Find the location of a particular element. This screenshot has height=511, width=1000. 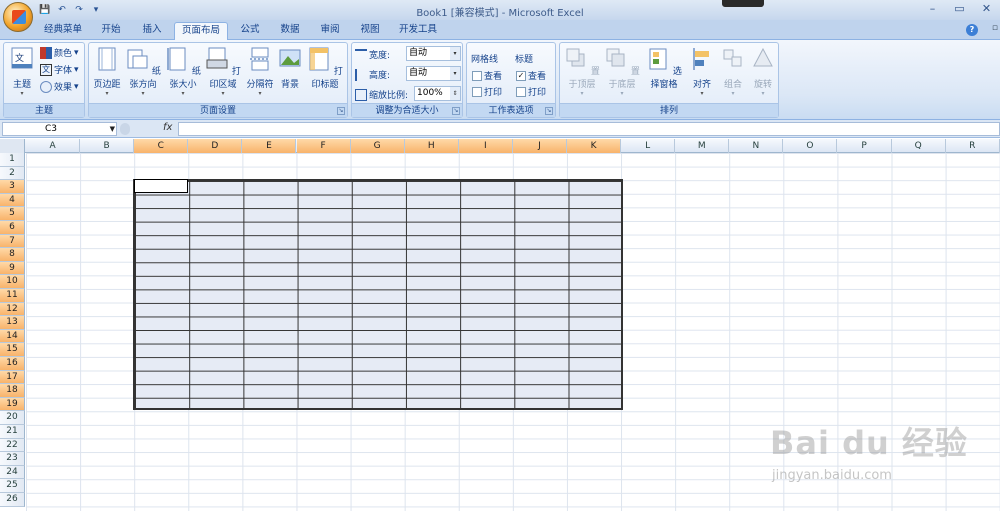

rotate-button: 旋转 ▾ is located at coordinates (763, 71).